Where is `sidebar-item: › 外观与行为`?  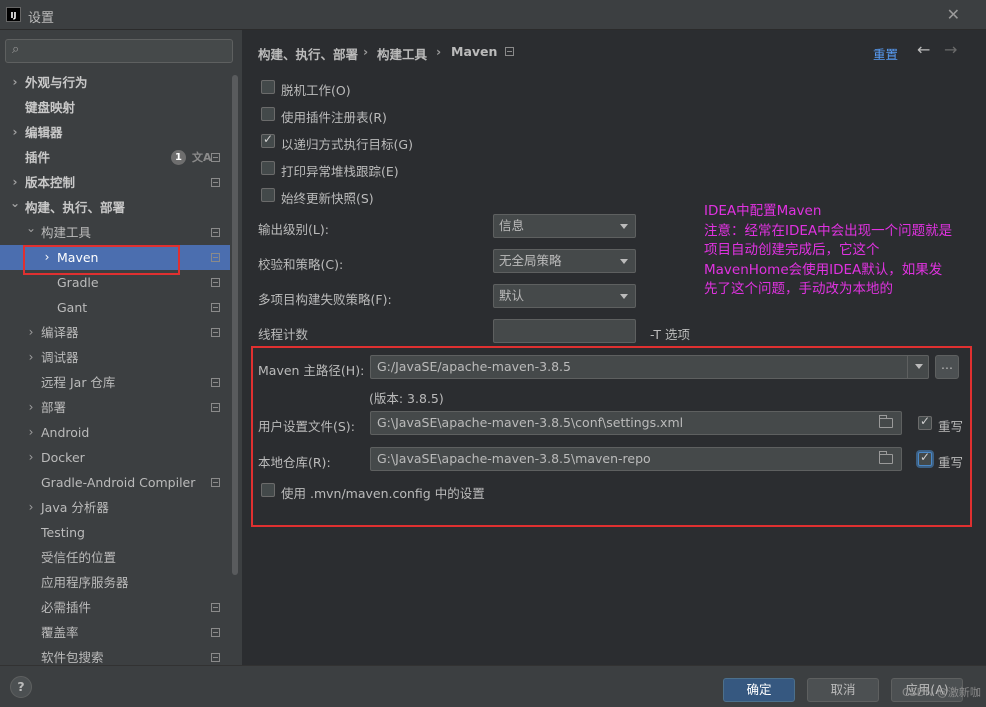 sidebar-item: › 外观与行为 is located at coordinates (115, 82).